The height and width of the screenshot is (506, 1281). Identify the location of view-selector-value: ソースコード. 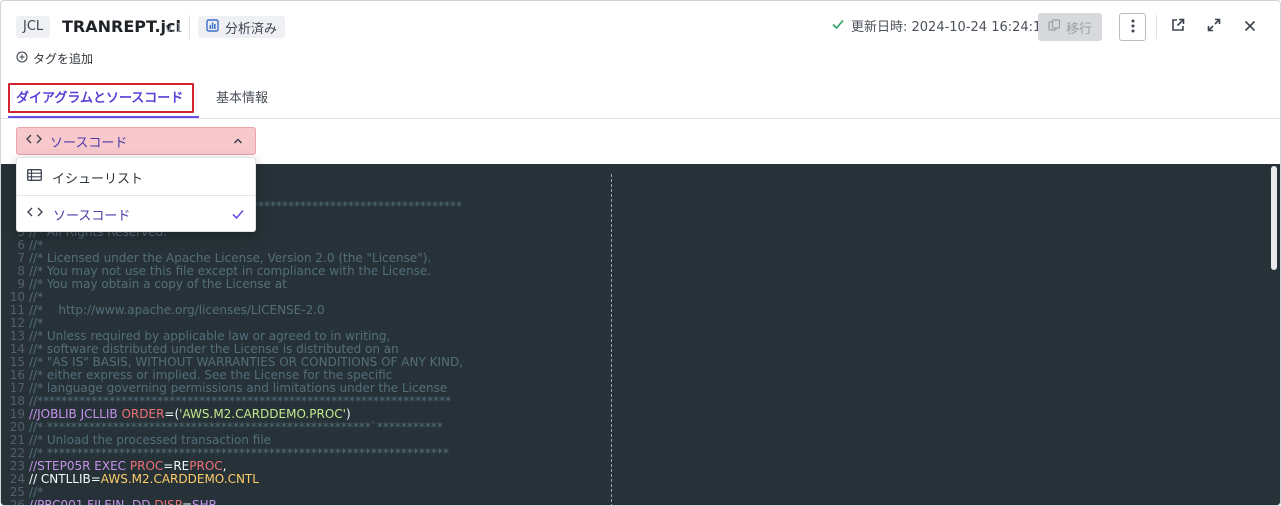
(89, 143).